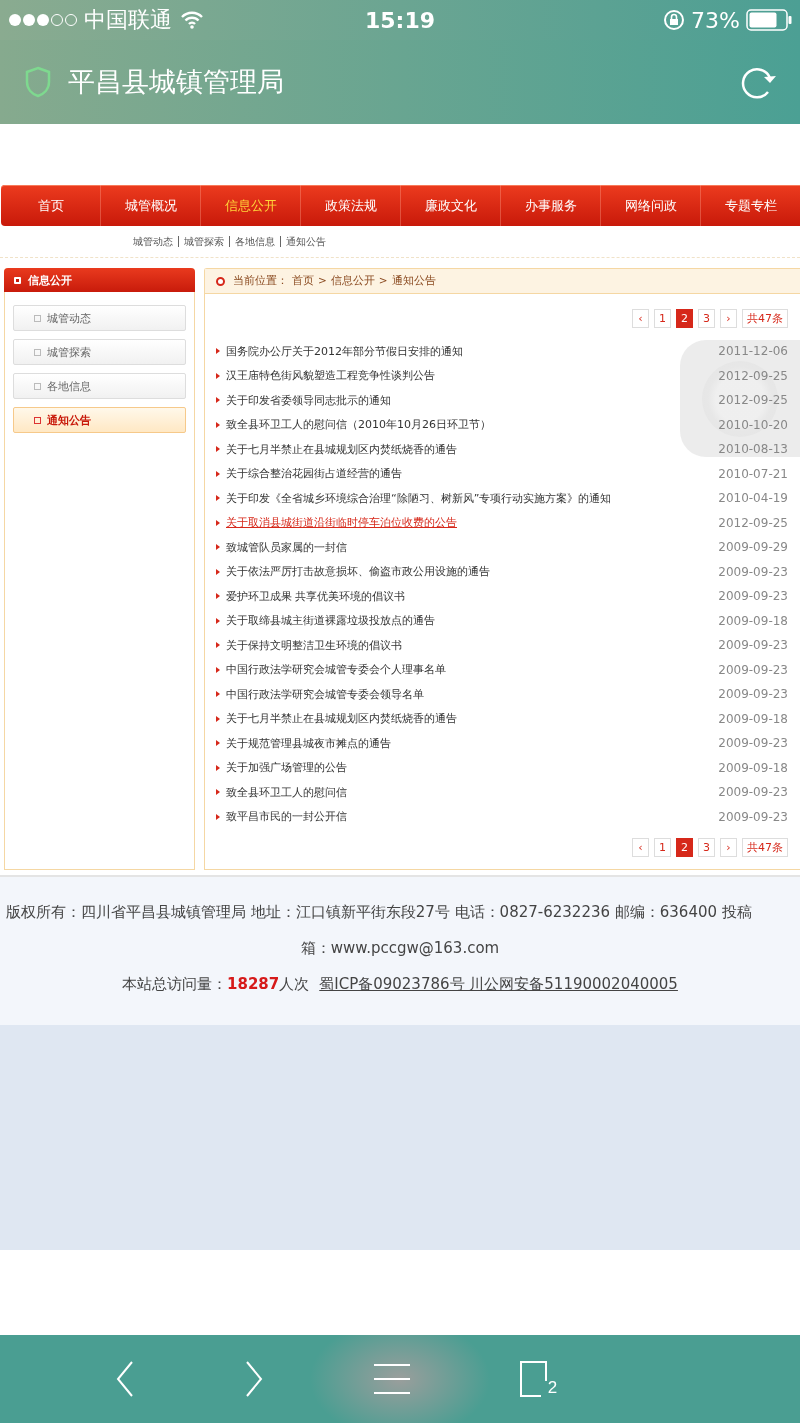 The image size is (800, 1423). Describe the element at coordinates (17, 280) in the screenshot. I see `square-bullet-icon` at that location.